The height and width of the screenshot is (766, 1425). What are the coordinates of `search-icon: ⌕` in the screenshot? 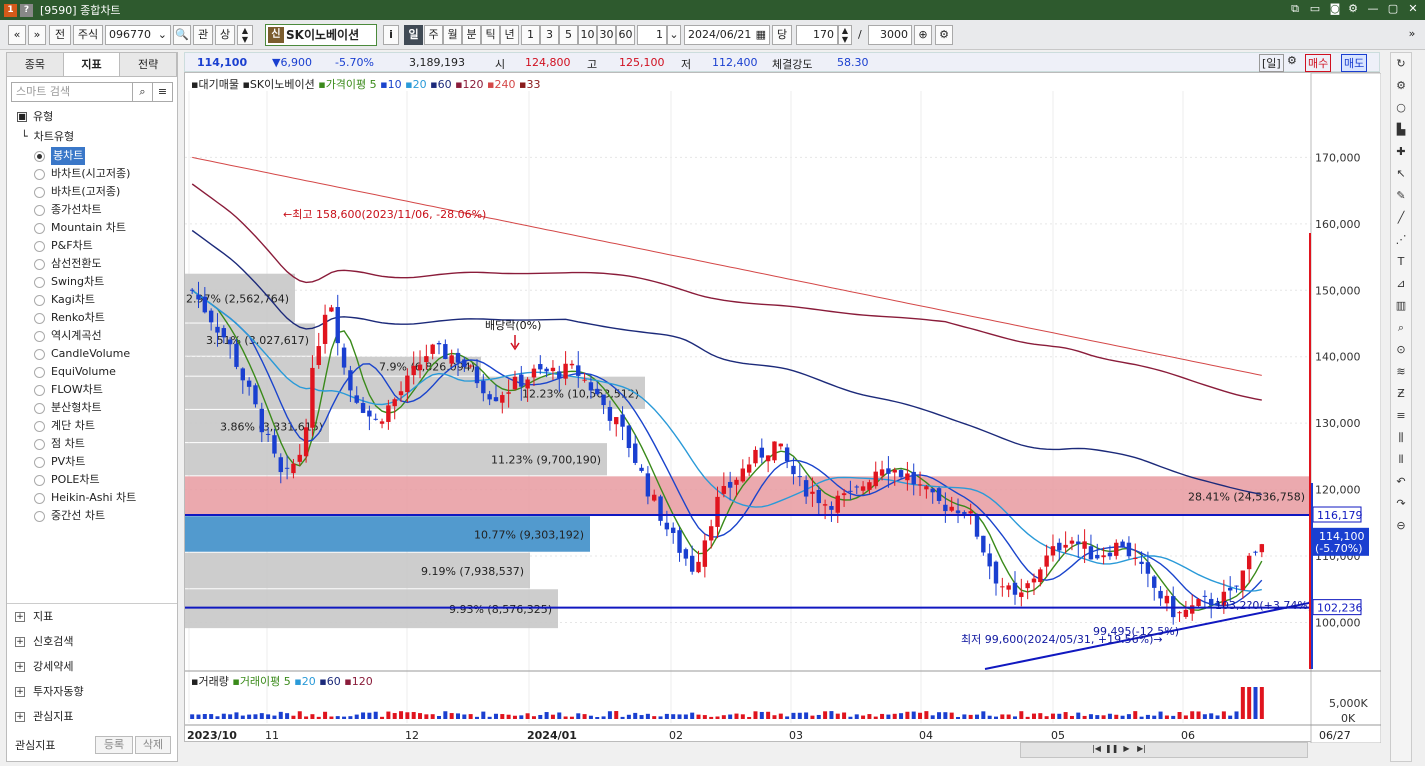 It's located at (143, 92).